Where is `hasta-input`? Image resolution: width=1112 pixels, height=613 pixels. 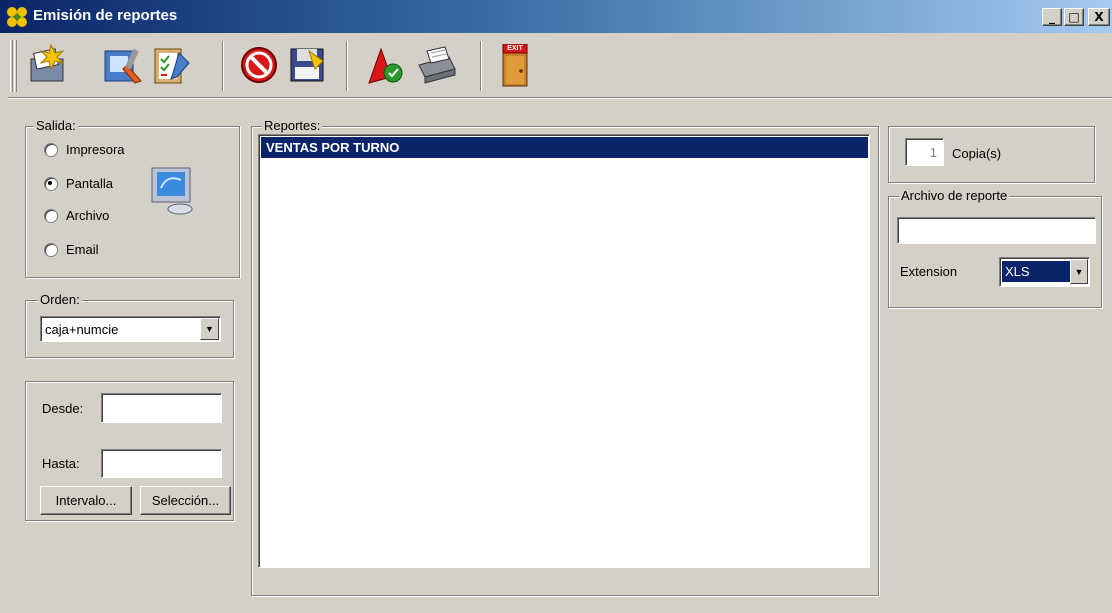 hasta-input is located at coordinates (161, 463).